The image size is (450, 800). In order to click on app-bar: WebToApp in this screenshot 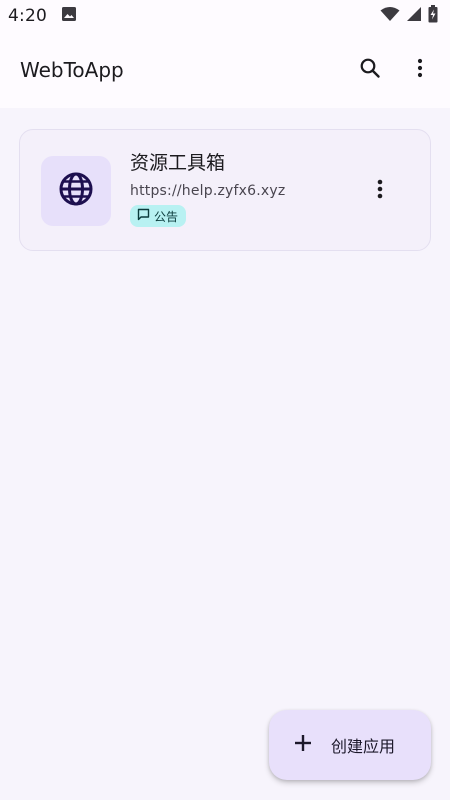, I will do `click(225, 70)`.